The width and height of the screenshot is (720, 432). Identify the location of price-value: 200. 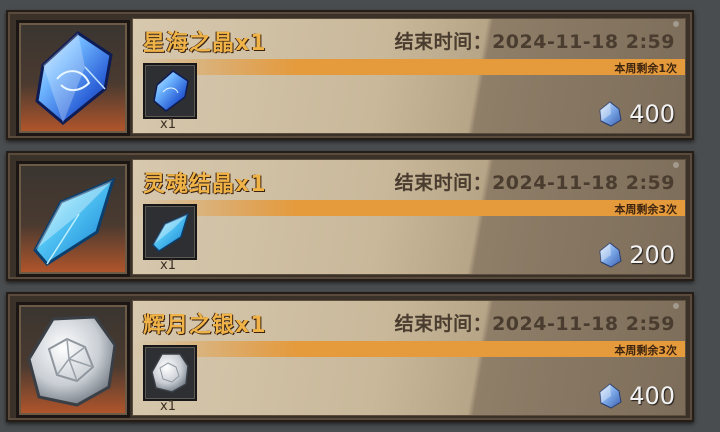
(652, 255).